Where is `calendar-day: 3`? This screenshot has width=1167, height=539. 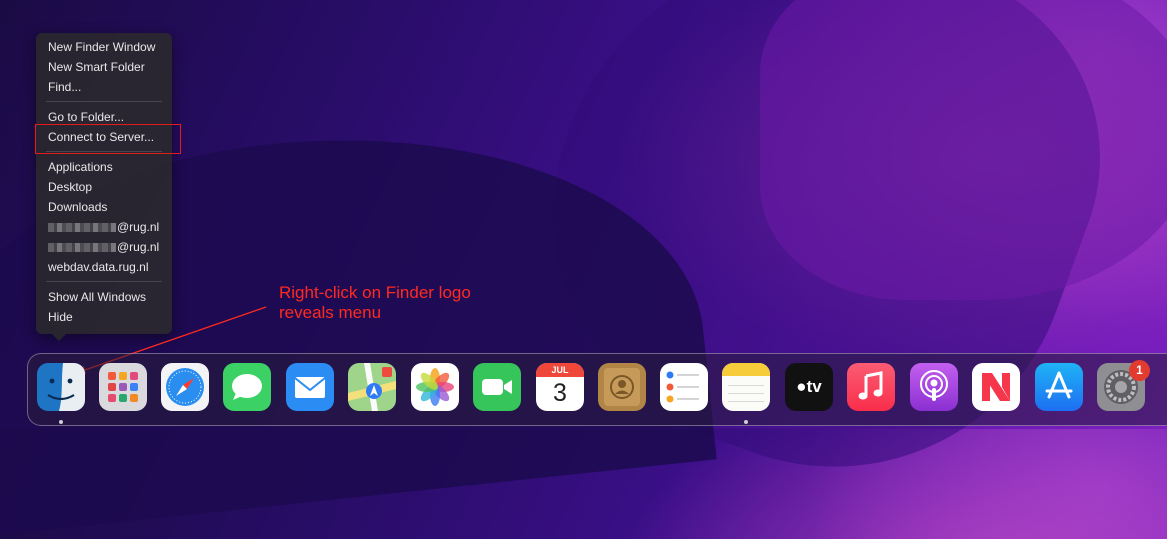
calendar-day: 3 is located at coordinates (560, 393).